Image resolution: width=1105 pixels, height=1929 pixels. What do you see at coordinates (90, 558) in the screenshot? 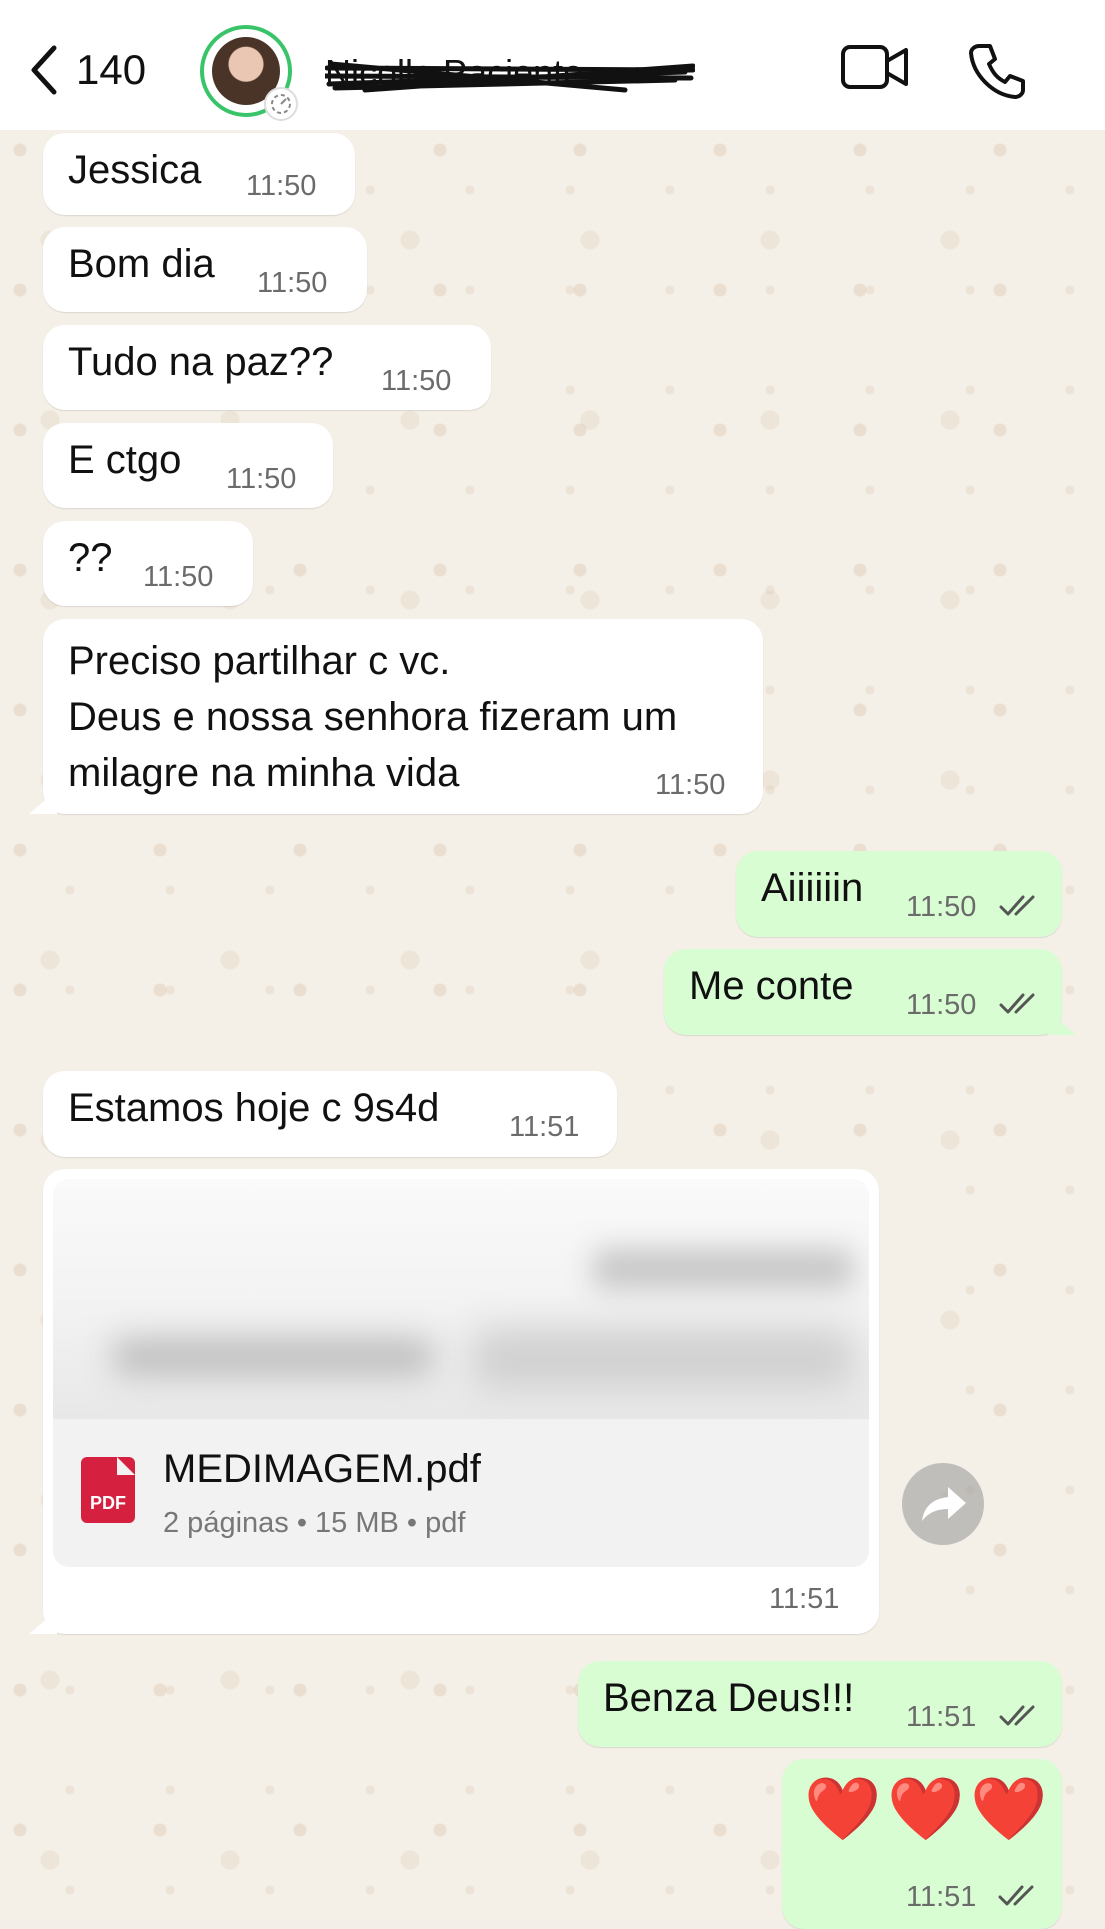
I see `message-text: ??` at bounding box center [90, 558].